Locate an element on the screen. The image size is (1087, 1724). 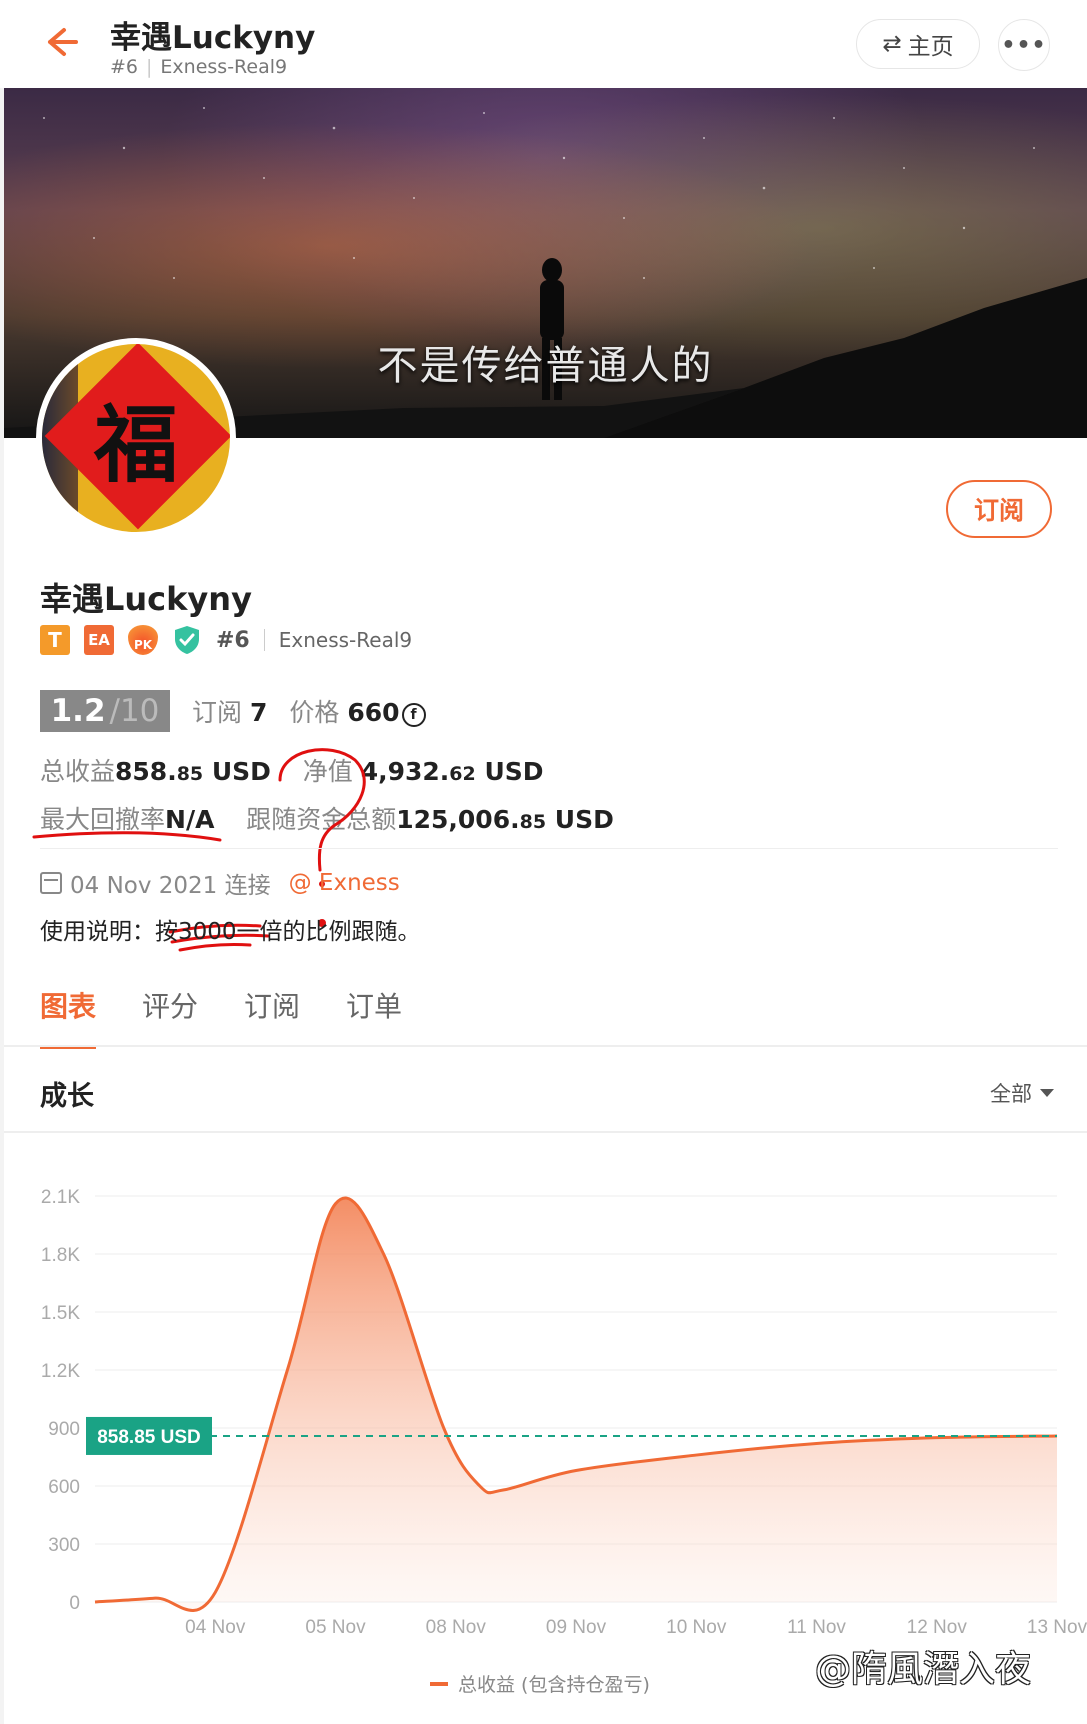
x-tick-label: 04 Nov is located at coordinates (215, 1627).